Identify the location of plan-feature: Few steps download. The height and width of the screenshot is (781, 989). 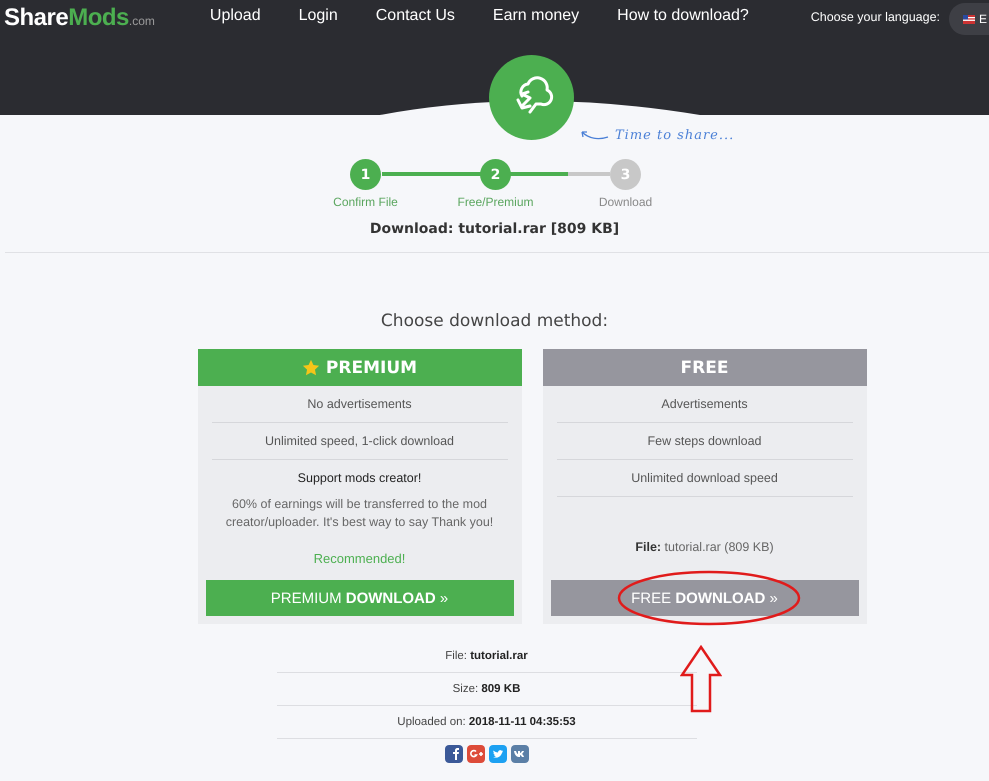
(704, 441).